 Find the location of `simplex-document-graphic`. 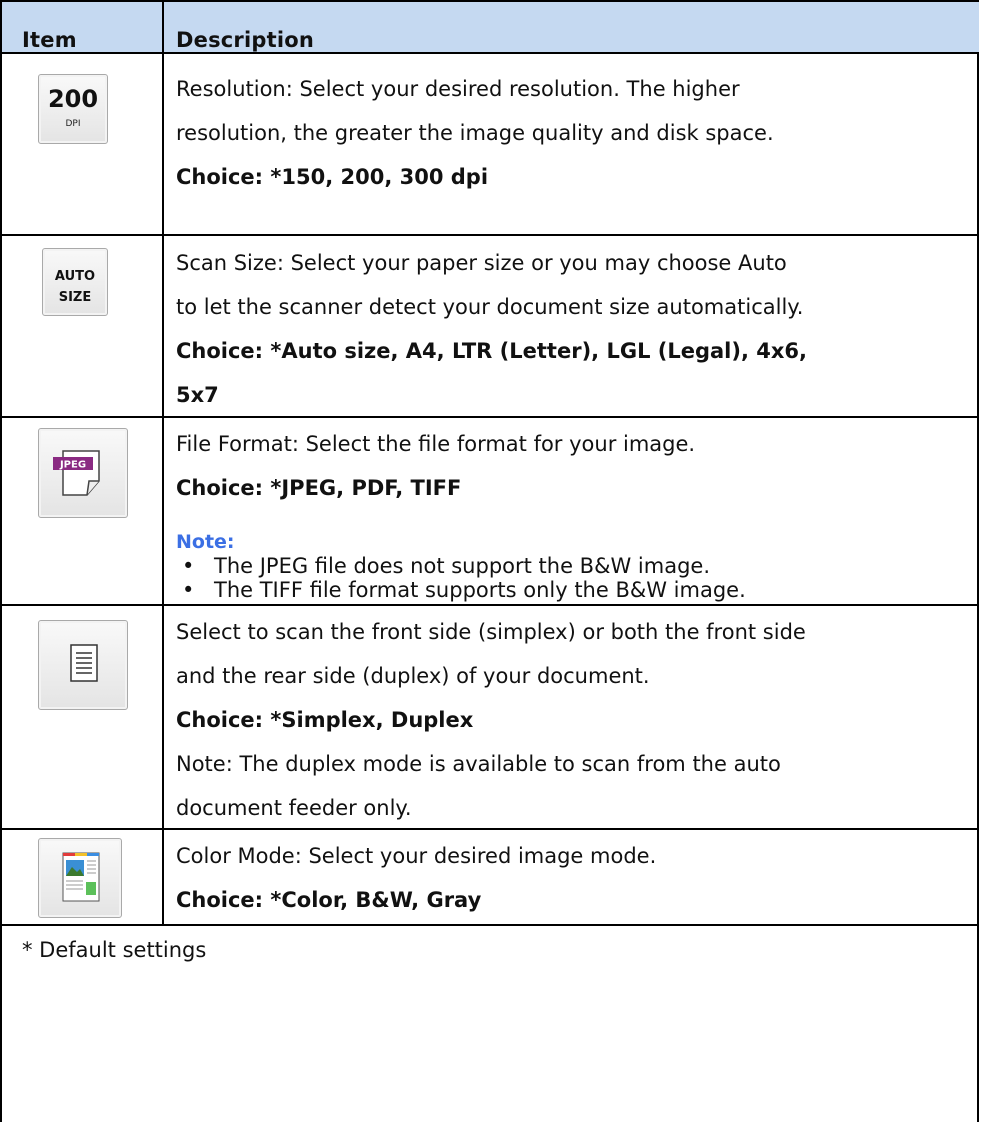

simplex-document-graphic is located at coordinates (84, 663).